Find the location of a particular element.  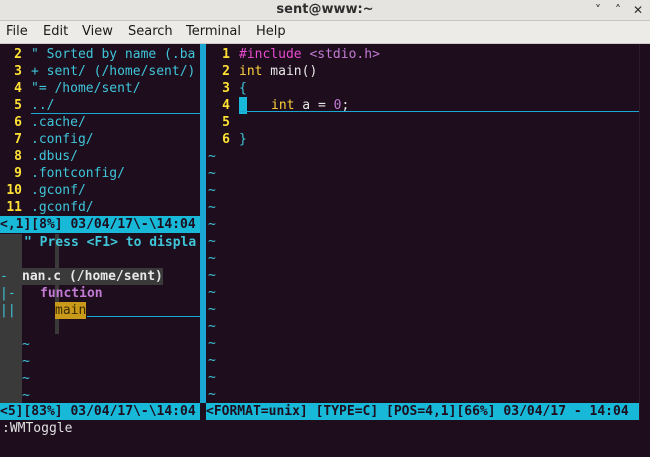

line-number: 8 is located at coordinates (18, 156).